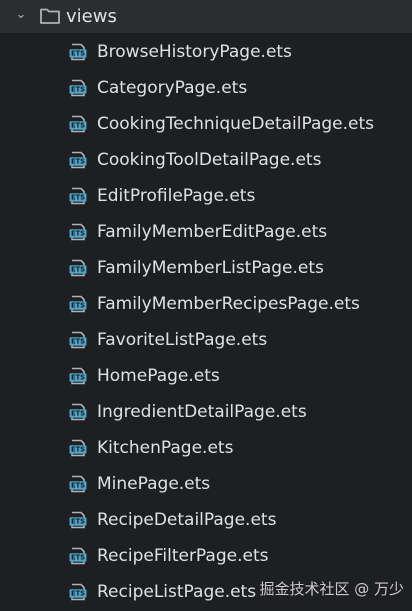 The image size is (412, 611). What do you see at coordinates (212, 232) in the screenshot?
I see `file-name: FamilyMemberEditPage.ets` at bounding box center [212, 232].